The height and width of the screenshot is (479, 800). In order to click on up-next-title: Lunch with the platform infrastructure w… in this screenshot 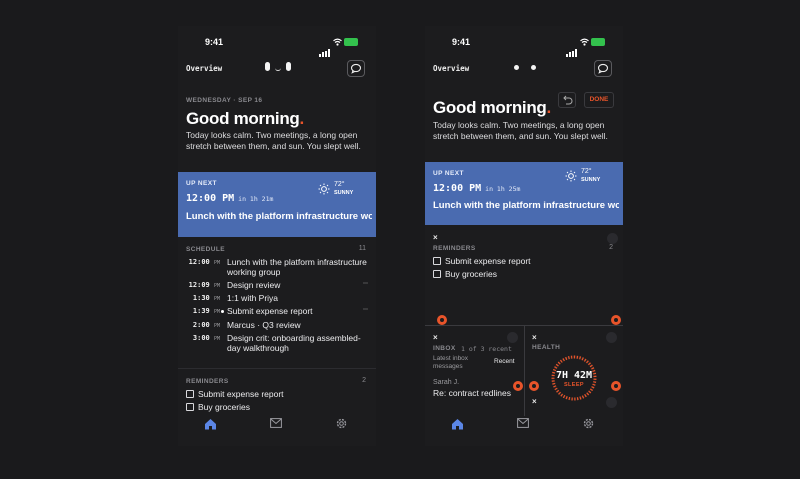, I will do `click(526, 205)`.